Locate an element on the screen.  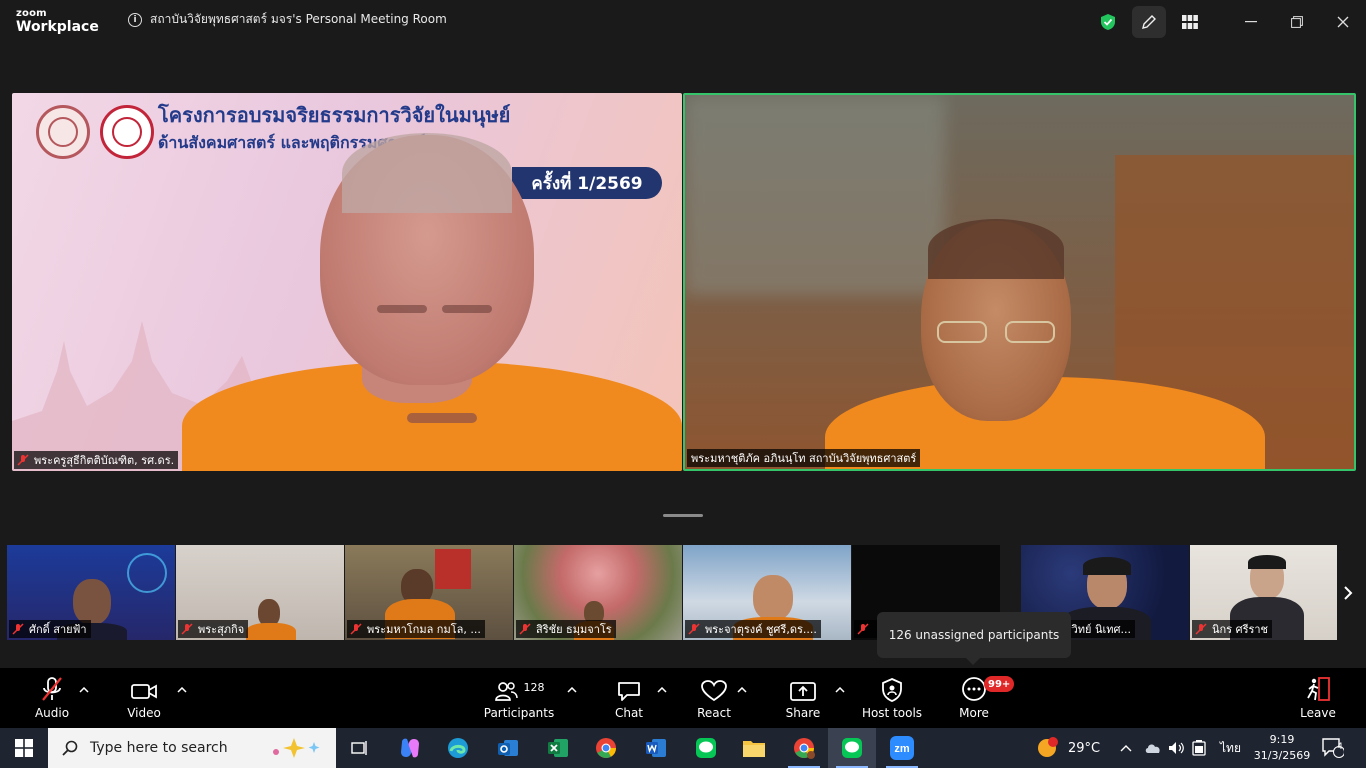
chat-options-chevron-up-icon is located at coordinates (662, 690).